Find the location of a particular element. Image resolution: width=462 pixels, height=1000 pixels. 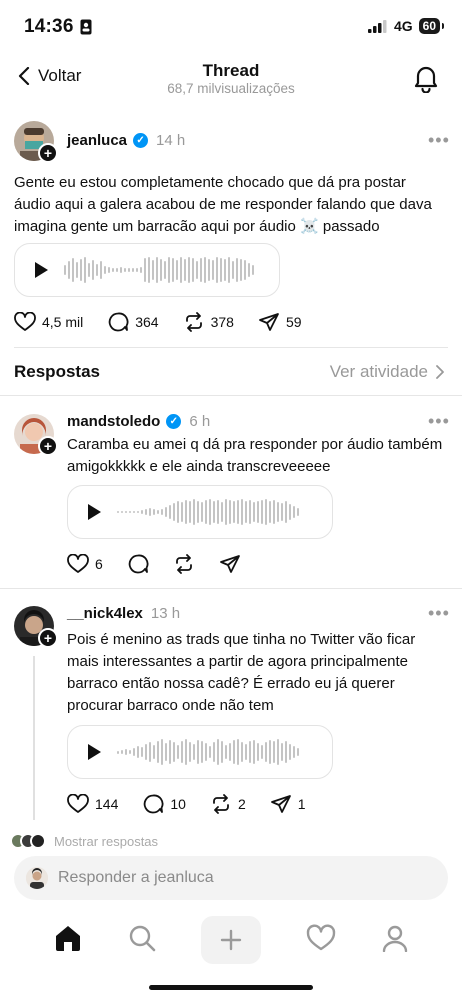

chevron-right-icon is located at coordinates (440, 372).